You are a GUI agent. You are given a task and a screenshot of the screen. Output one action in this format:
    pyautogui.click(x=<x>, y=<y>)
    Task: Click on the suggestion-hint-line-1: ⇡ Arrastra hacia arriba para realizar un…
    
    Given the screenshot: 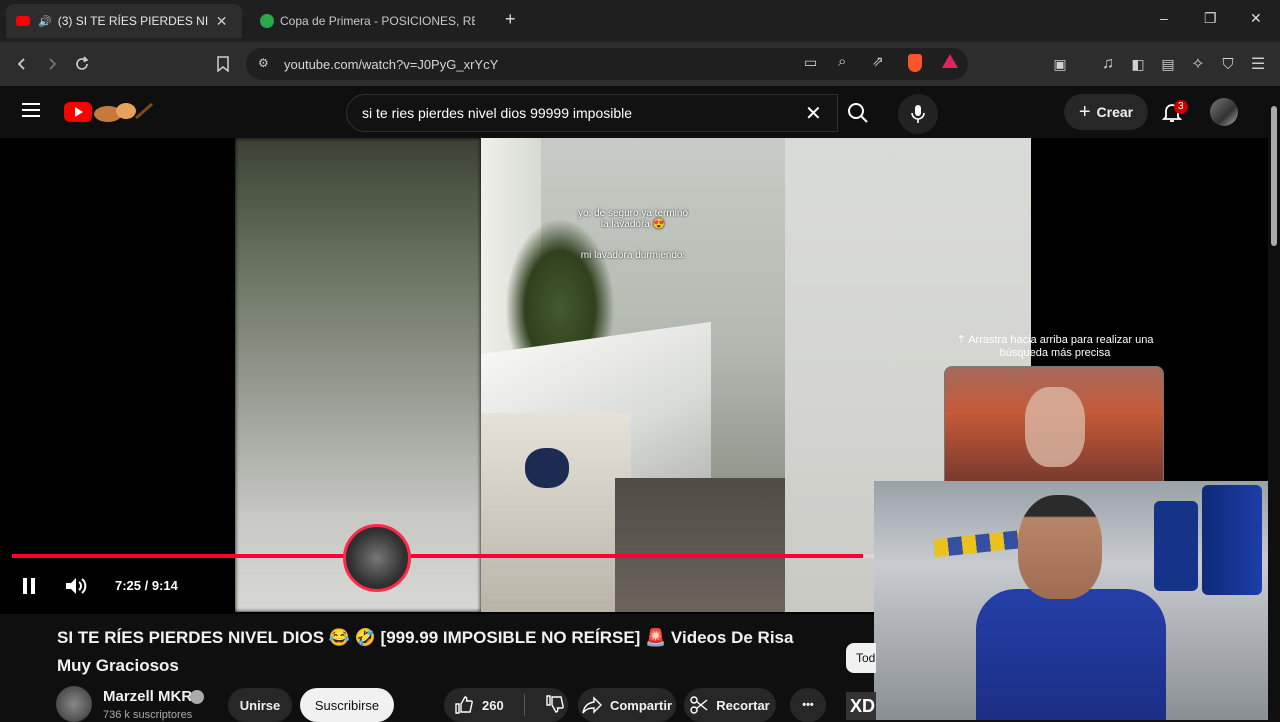 What is the action you would take?
    pyautogui.click(x=1055, y=340)
    